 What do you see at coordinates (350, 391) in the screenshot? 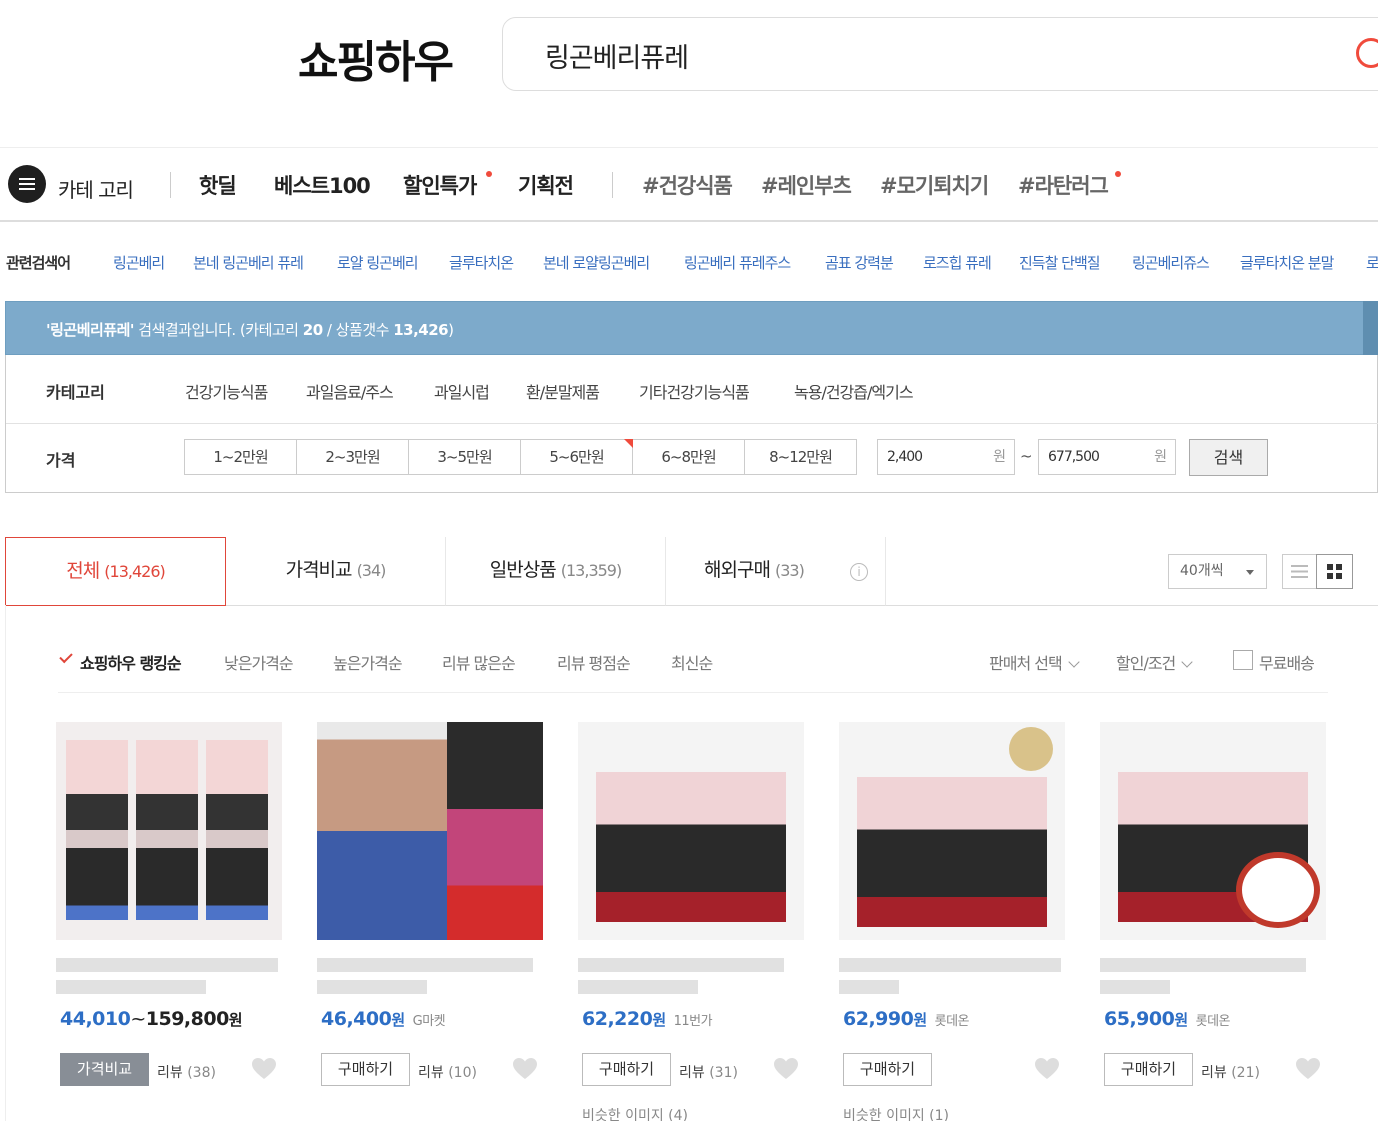
I see `filter-category-item: 과일음료/주스` at bounding box center [350, 391].